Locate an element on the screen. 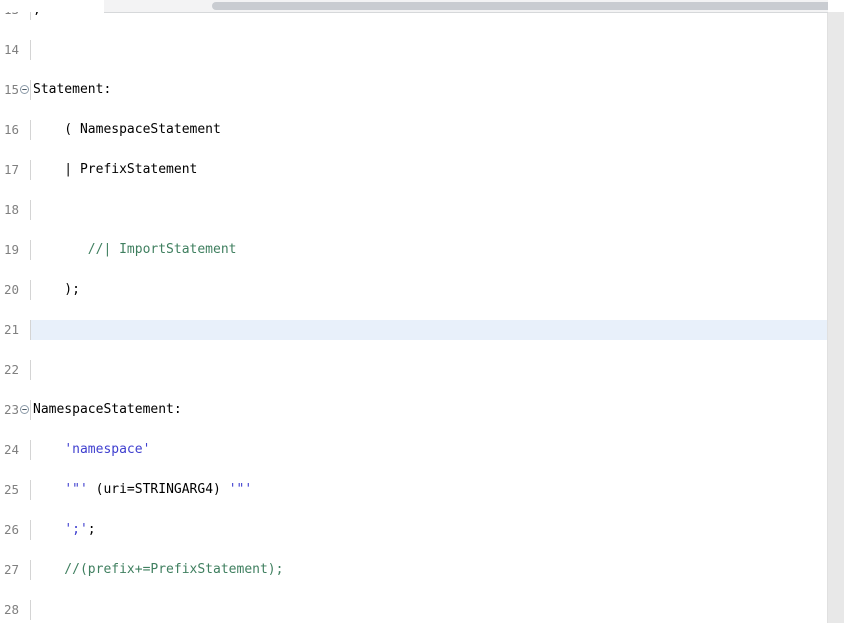 Image resolution: width=844 pixels, height=623 pixels. code-token-plain: ); is located at coordinates (56, 289).